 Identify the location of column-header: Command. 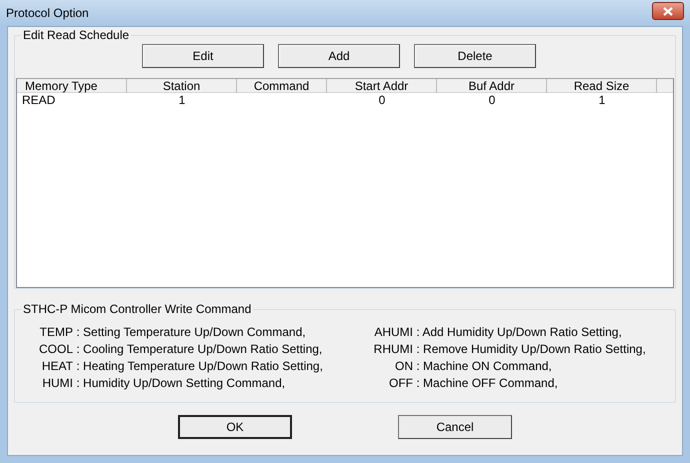
(282, 86).